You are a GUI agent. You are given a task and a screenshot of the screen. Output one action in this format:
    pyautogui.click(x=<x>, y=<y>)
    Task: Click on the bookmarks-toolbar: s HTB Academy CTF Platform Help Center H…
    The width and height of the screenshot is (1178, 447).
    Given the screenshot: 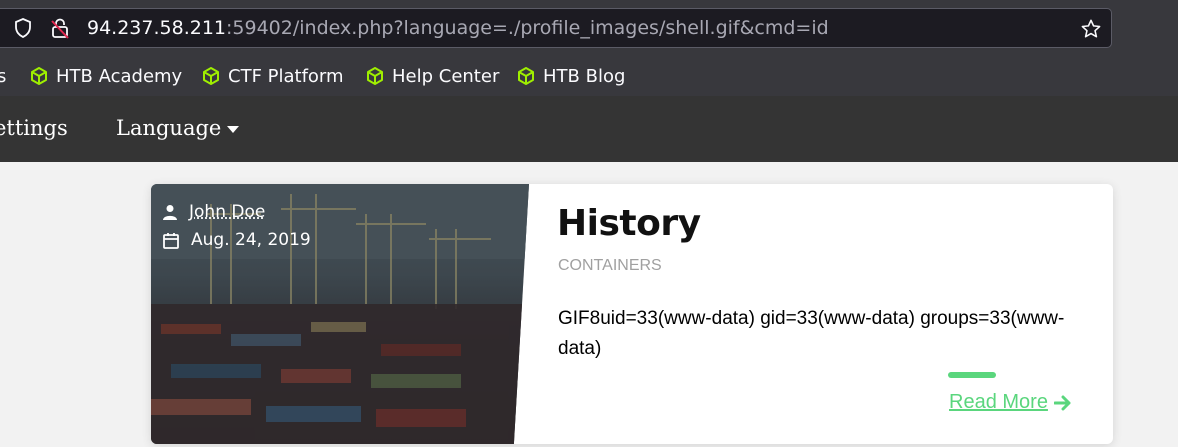 What is the action you would take?
    pyautogui.click(x=589, y=76)
    